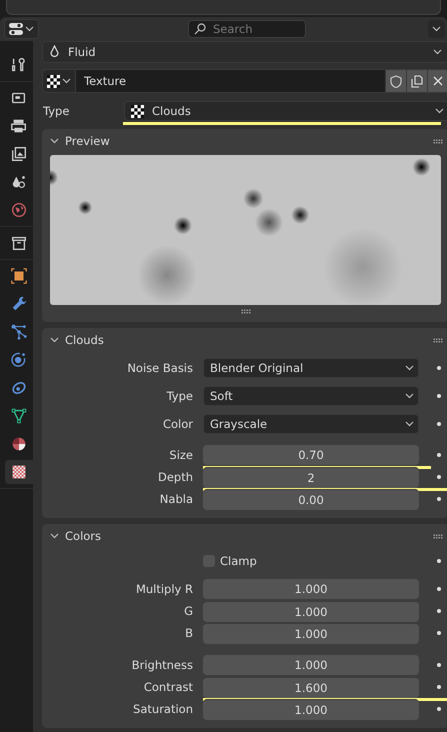 This screenshot has height=732, width=447. What do you see at coordinates (16, 29) in the screenshot?
I see `toggle-icon` at bounding box center [16, 29].